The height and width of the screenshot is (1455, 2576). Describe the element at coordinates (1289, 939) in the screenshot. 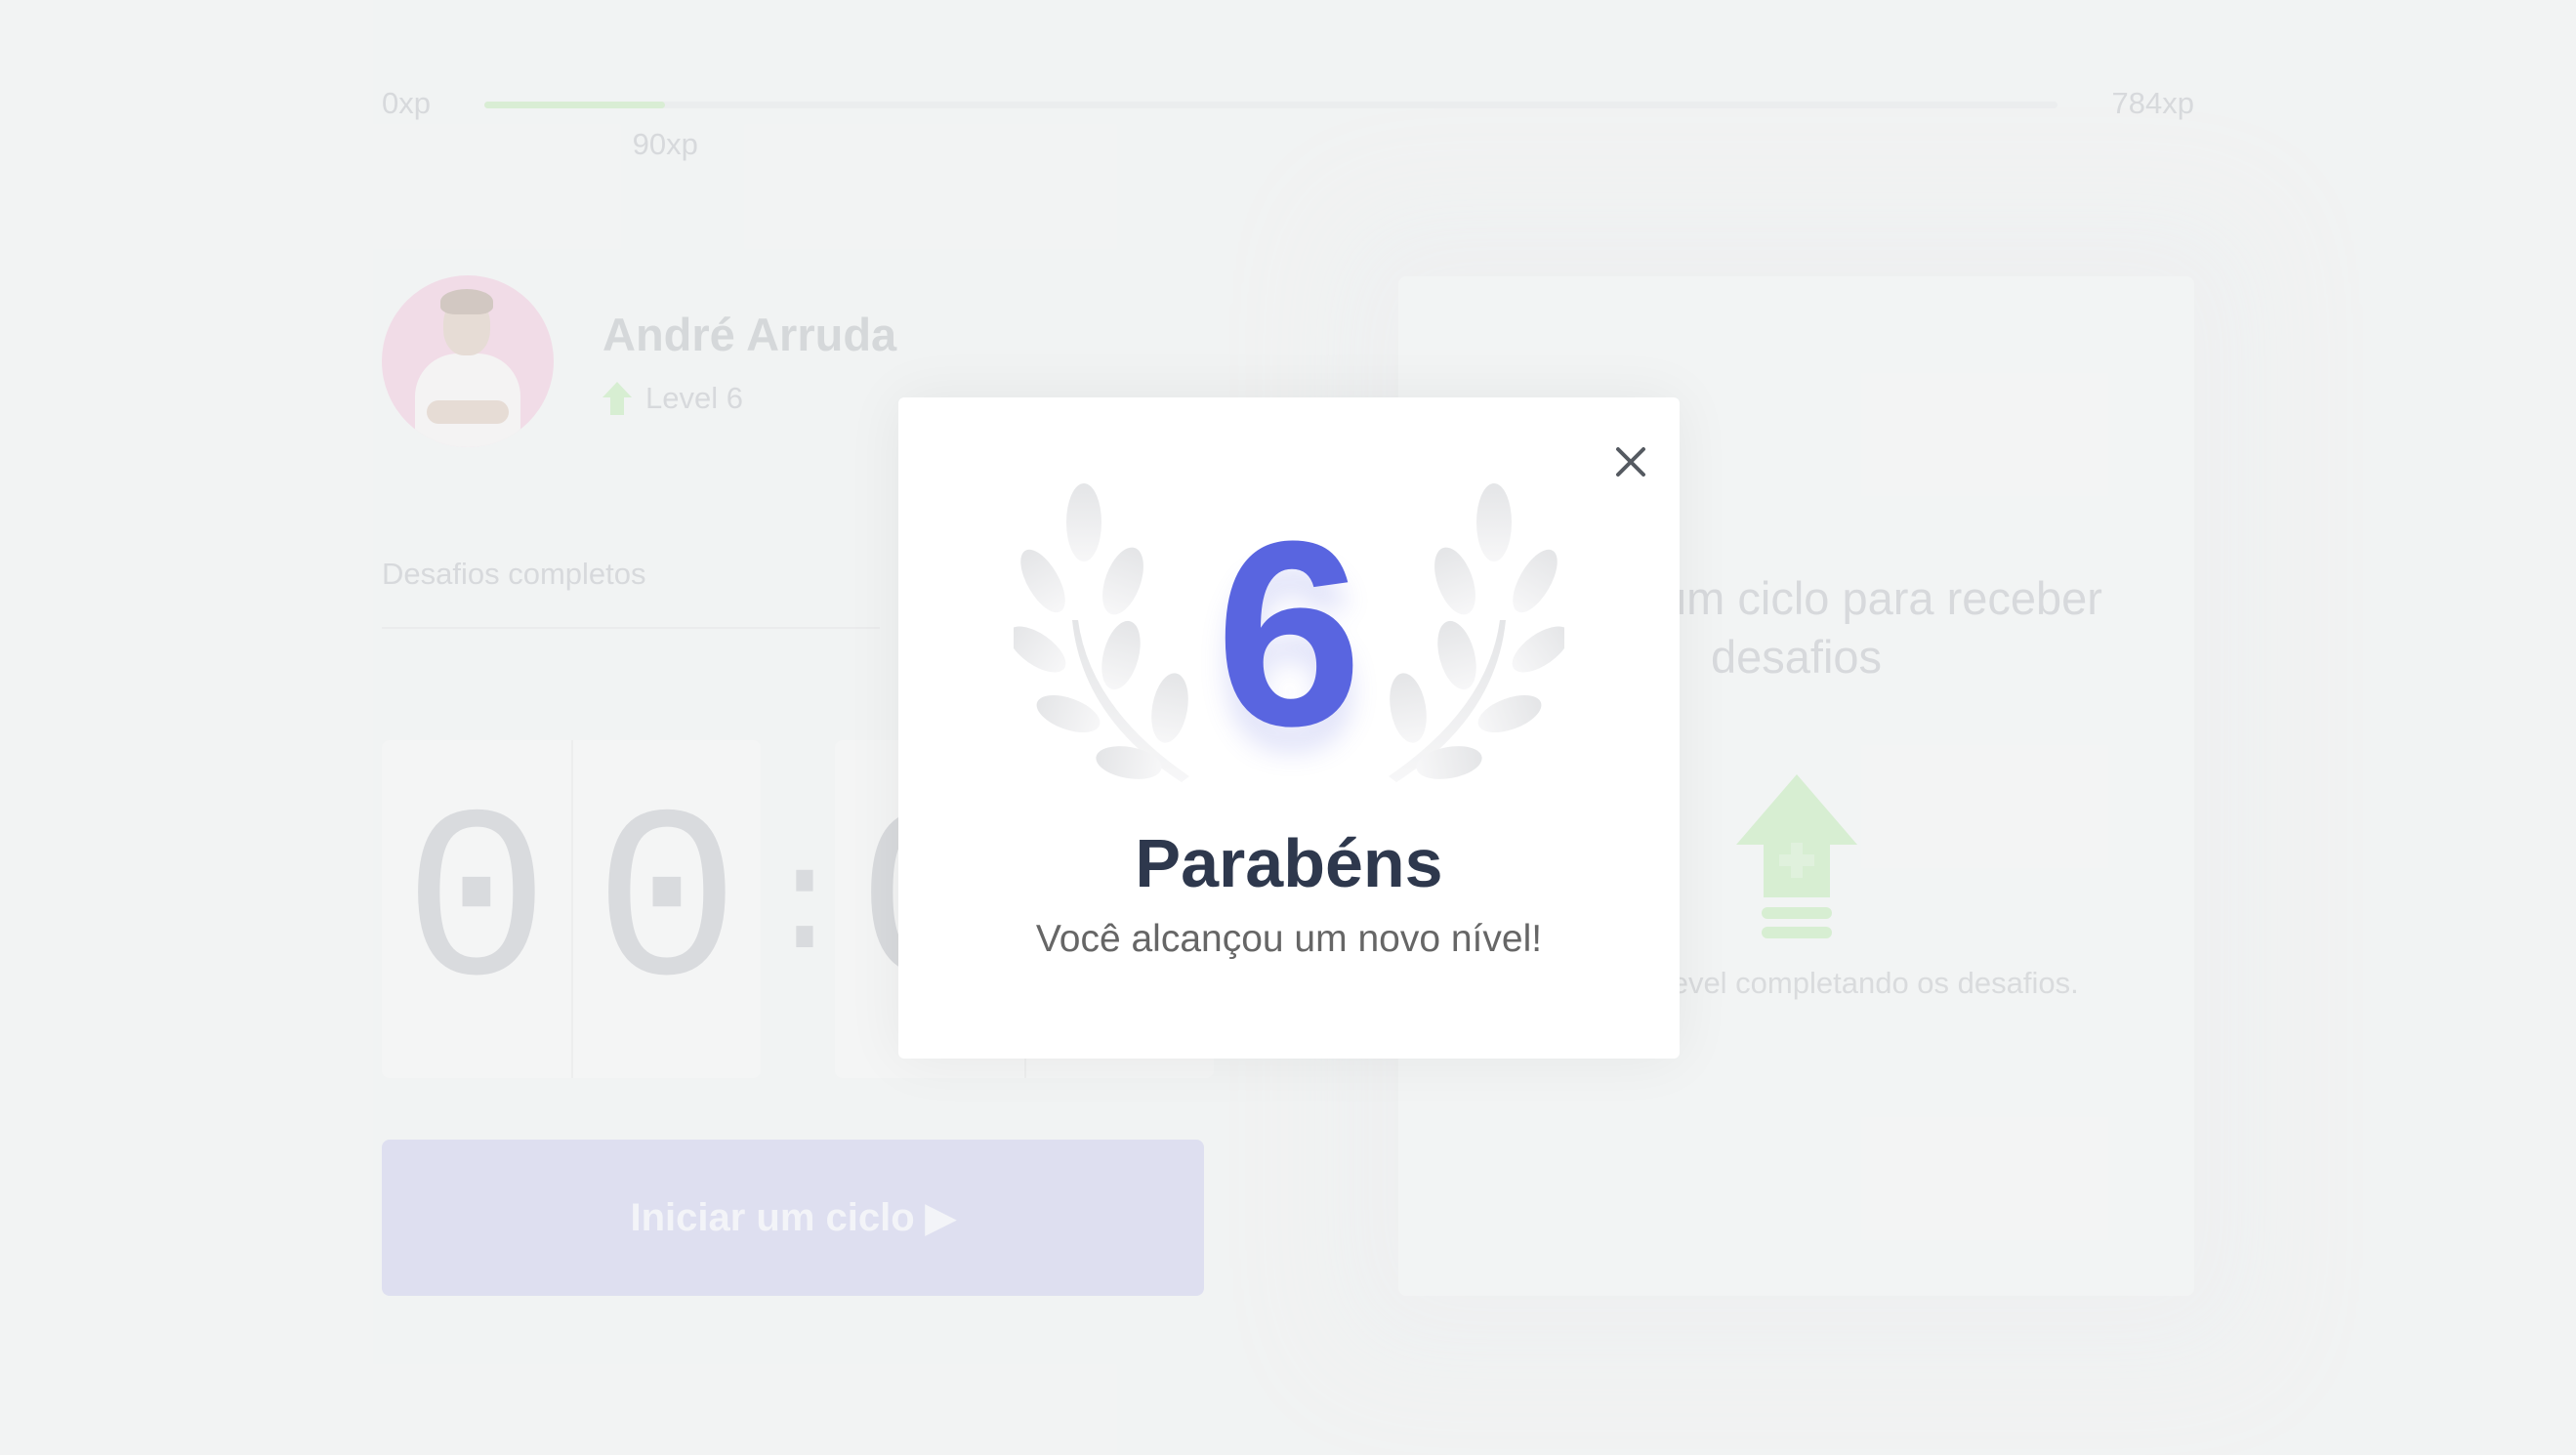

I see `modal-subtitle: Você alcançou um novo nível!` at that location.